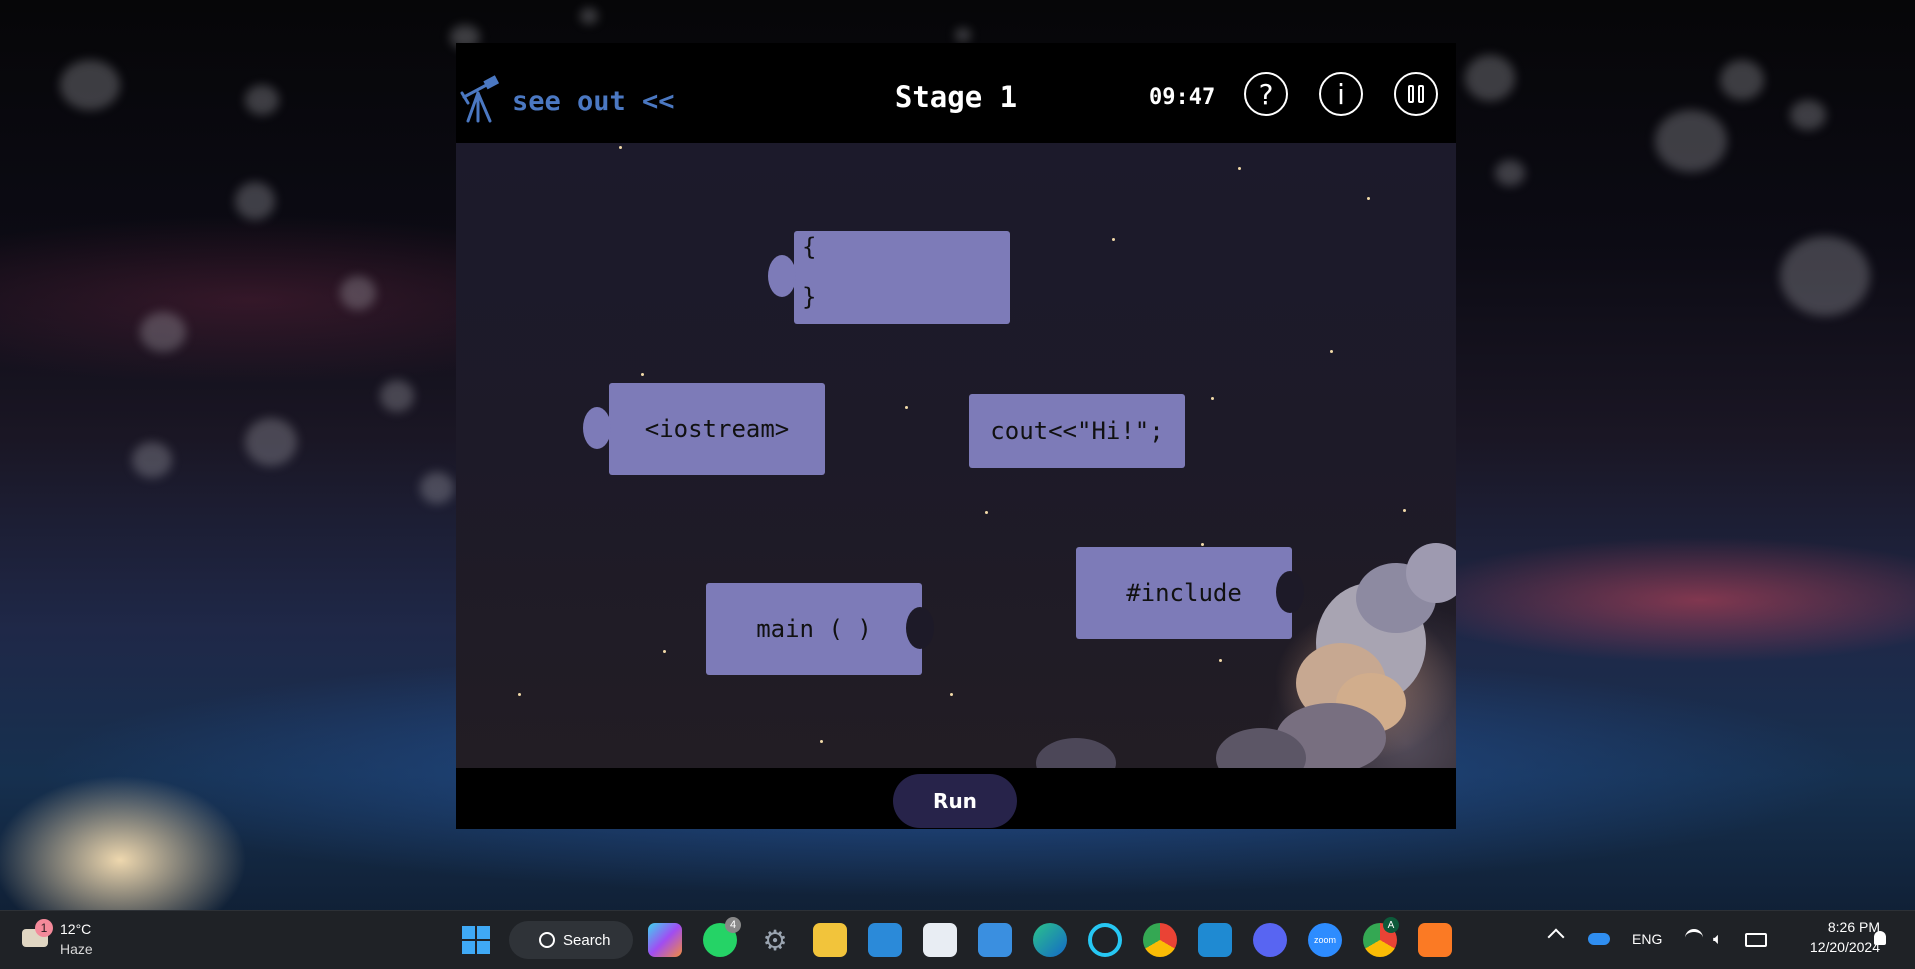  What do you see at coordinates (885, 940) in the screenshot?
I see `desktop-icon` at bounding box center [885, 940].